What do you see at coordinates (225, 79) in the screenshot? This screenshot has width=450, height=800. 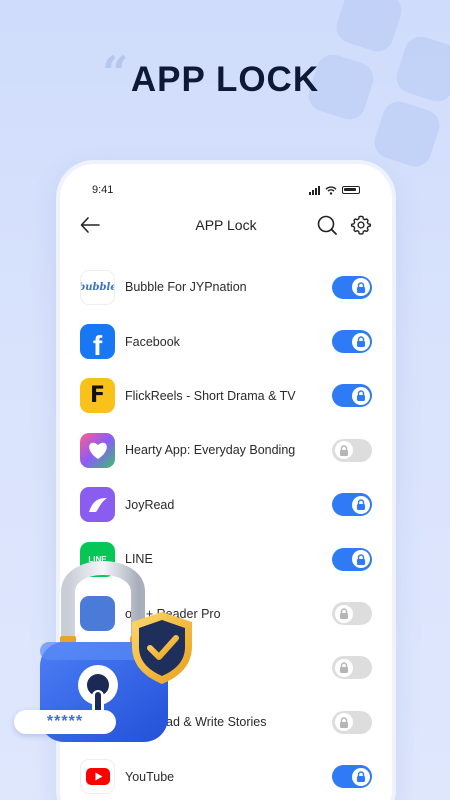 I see `promo-headline: APP LOCK` at bounding box center [225, 79].